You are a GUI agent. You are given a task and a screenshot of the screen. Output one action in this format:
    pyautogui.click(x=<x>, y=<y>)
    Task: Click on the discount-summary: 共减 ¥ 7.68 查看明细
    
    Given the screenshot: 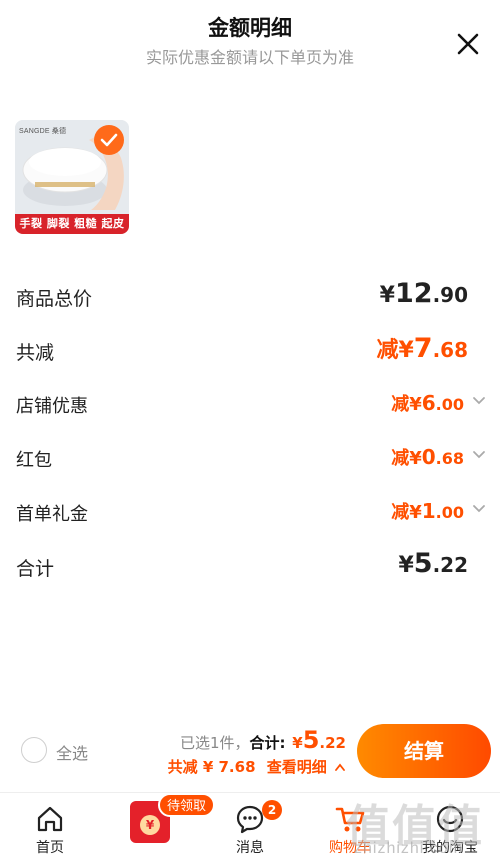 What is the action you would take?
    pyautogui.click(x=257, y=766)
    